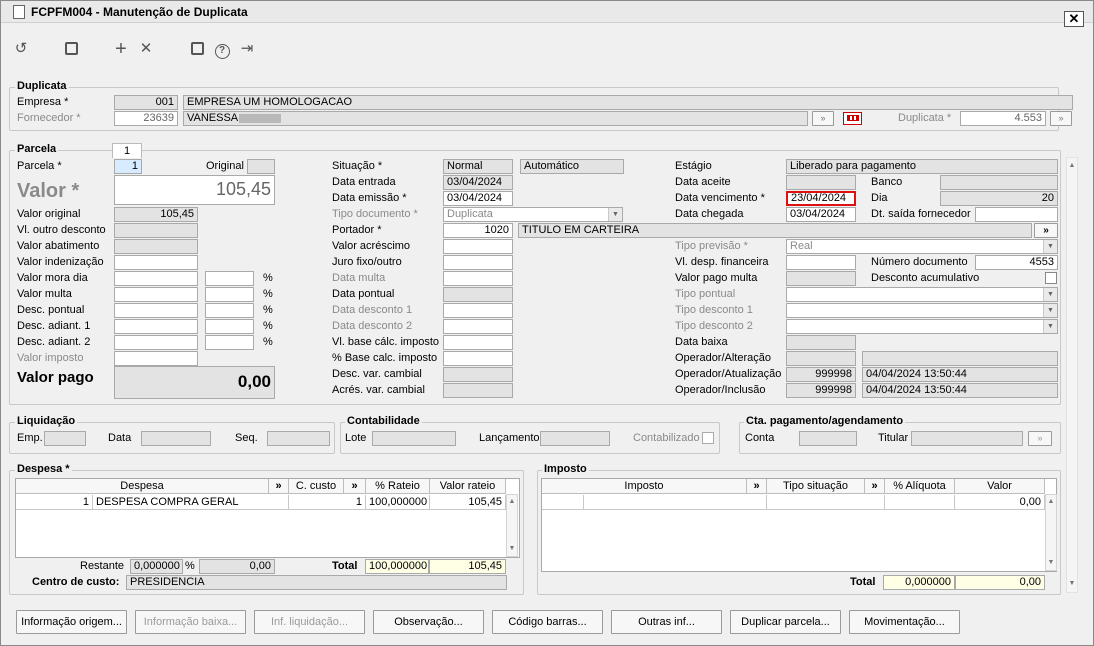  Describe the element at coordinates (478, 262) in the screenshot. I see `juro-fixo-field` at that location.